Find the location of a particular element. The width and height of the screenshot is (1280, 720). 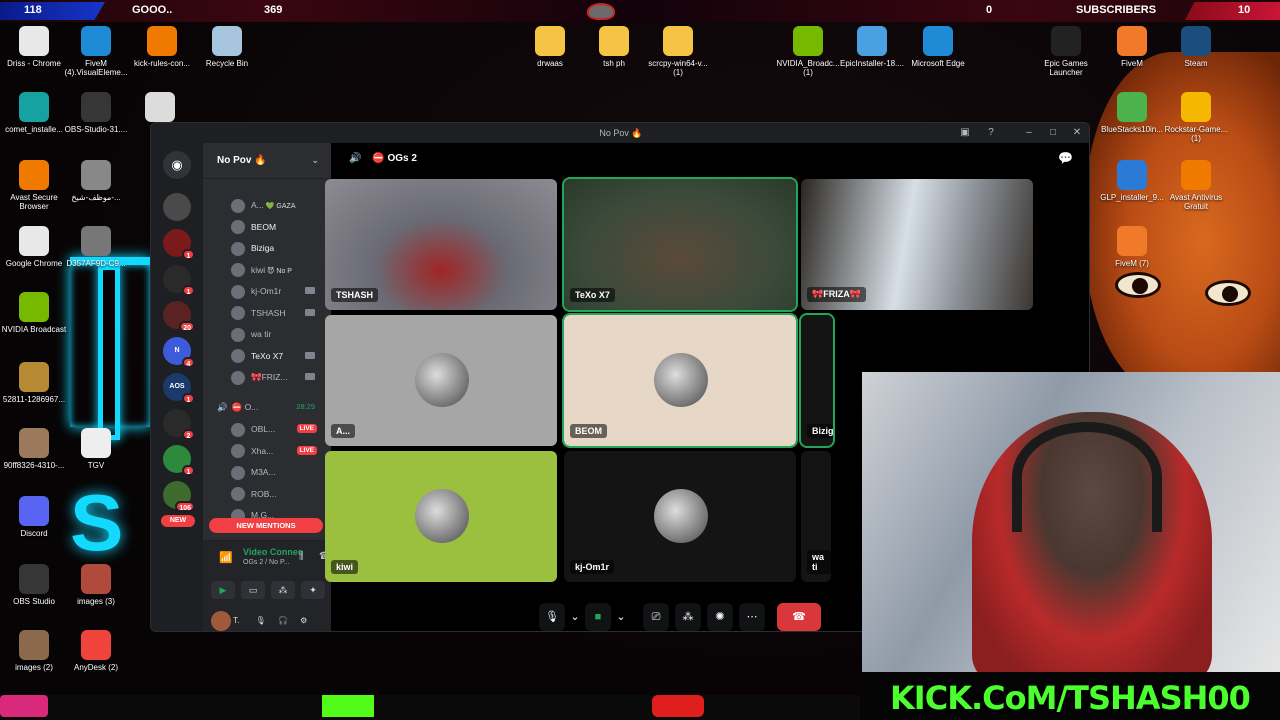

close-button: ✕ is located at coordinates (1077, 133).